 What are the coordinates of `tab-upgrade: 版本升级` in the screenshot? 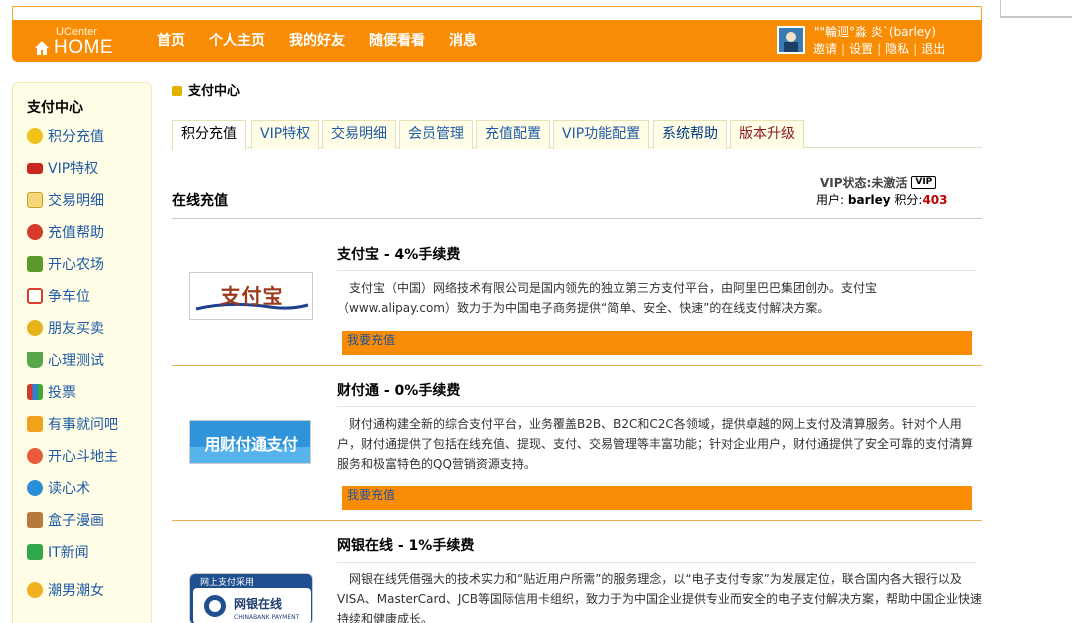 It's located at (767, 134).